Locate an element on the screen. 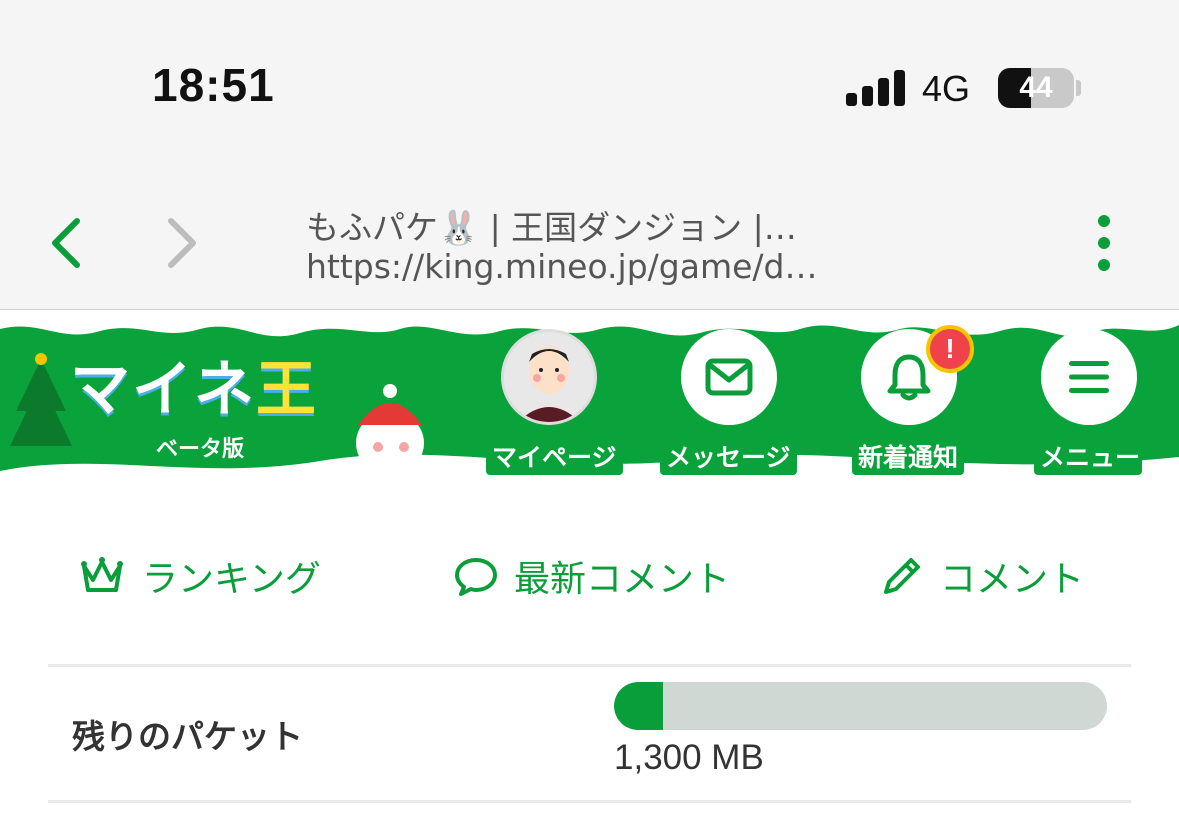 The width and height of the screenshot is (1179, 827). comment-label: コメント is located at coordinates (1012, 579).